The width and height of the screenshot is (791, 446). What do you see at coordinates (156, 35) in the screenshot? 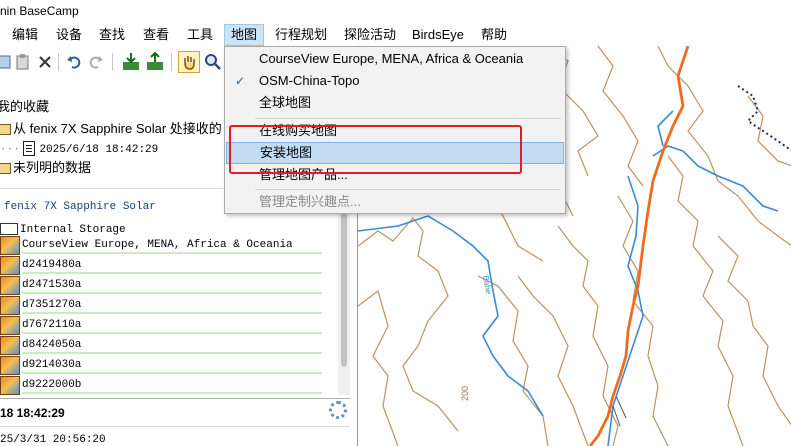
I see `menu-view: 查看` at bounding box center [156, 35].